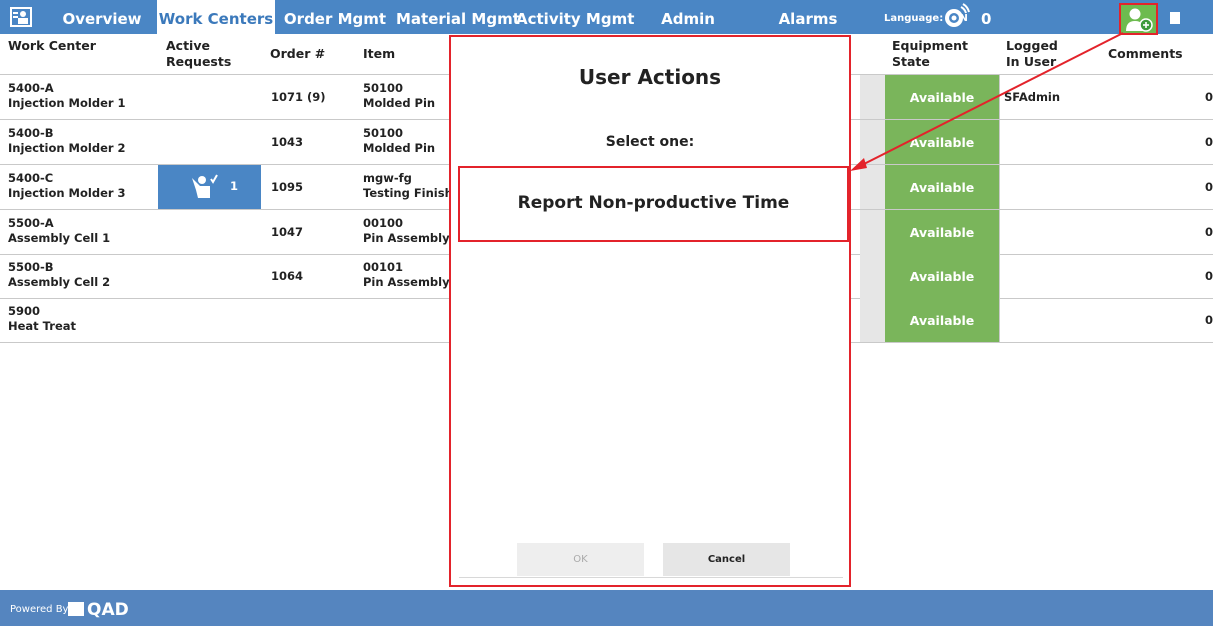 The image size is (1213, 630). What do you see at coordinates (1032, 97) in the screenshot?
I see `logged-in-user: SFAdmin` at bounding box center [1032, 97].